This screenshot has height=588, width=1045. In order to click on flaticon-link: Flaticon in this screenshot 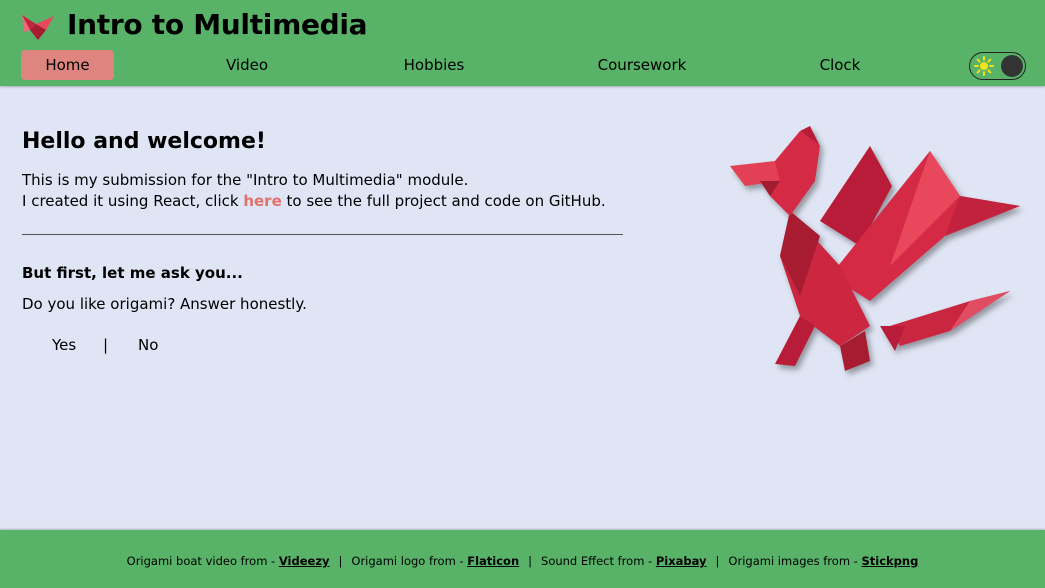, I will do `click(493, 561)`.